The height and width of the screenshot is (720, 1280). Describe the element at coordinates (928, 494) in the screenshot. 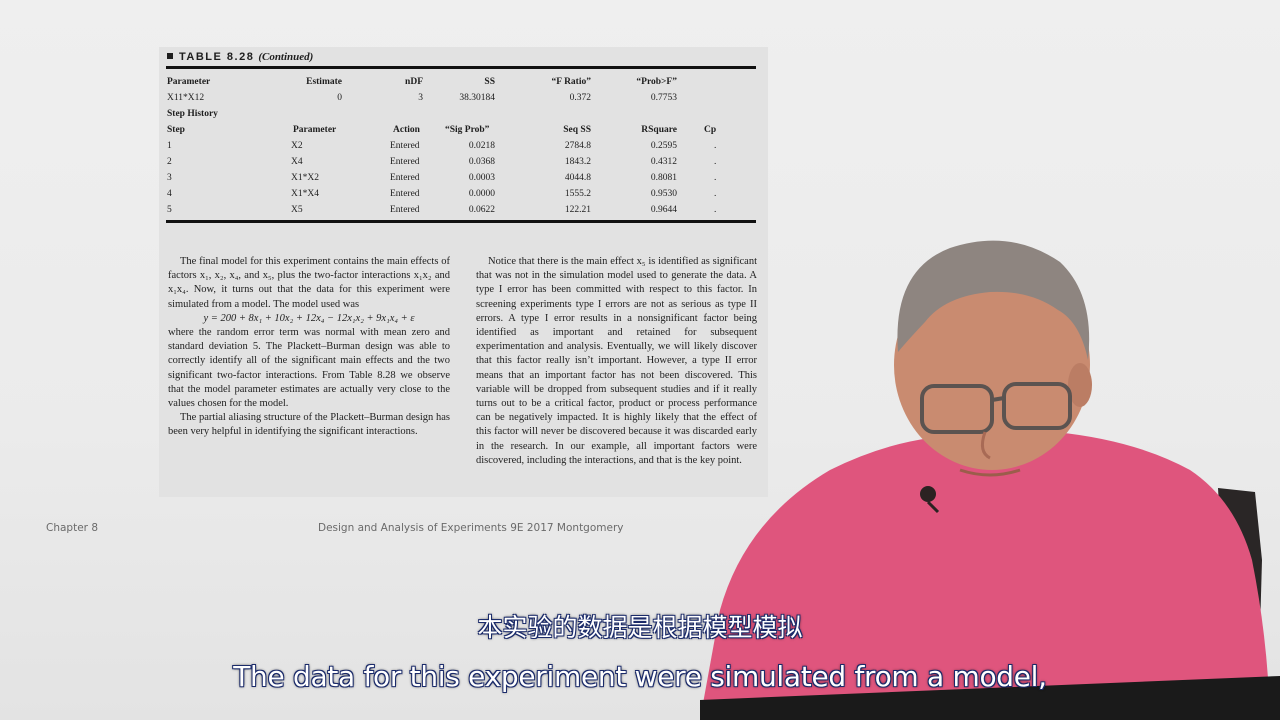

I see `microphone-icon` at that location.